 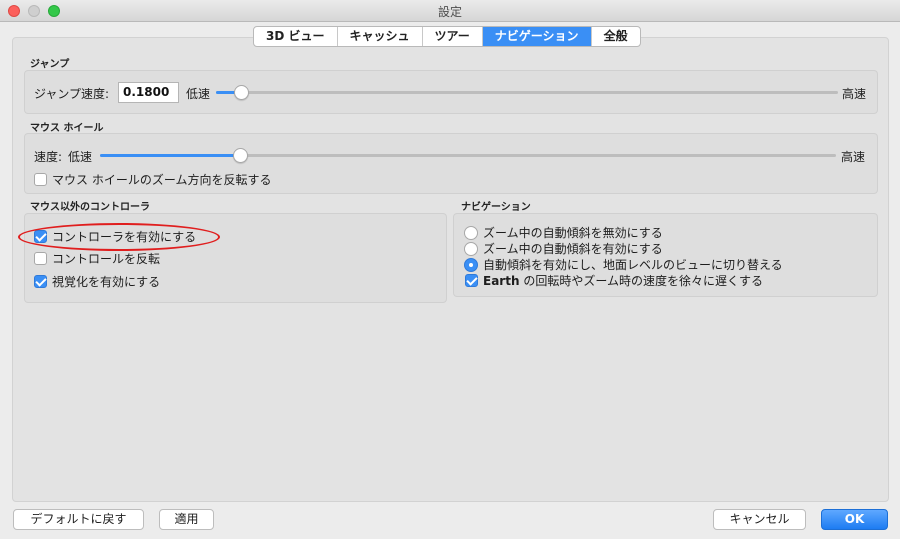 What do you see at coordinates (537, 36) in the screenshot?
I see `tab-navigation: ナビゲーション` at bounding box center [537, 36].